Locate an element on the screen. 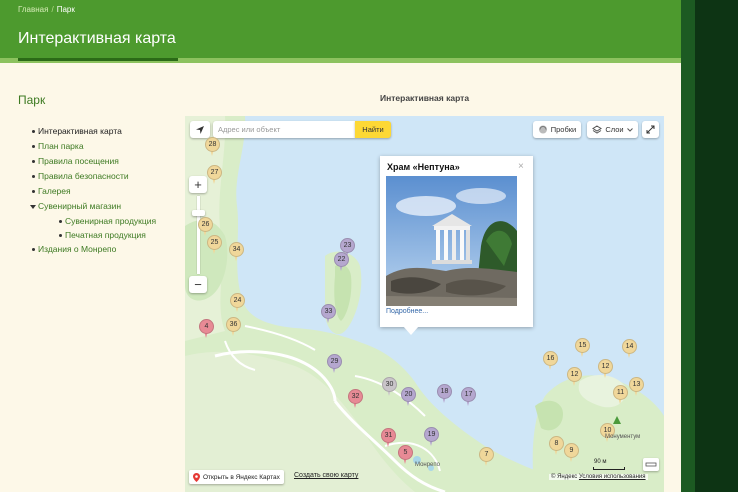  map-marker: 10 is located at coordinates (607, 433).